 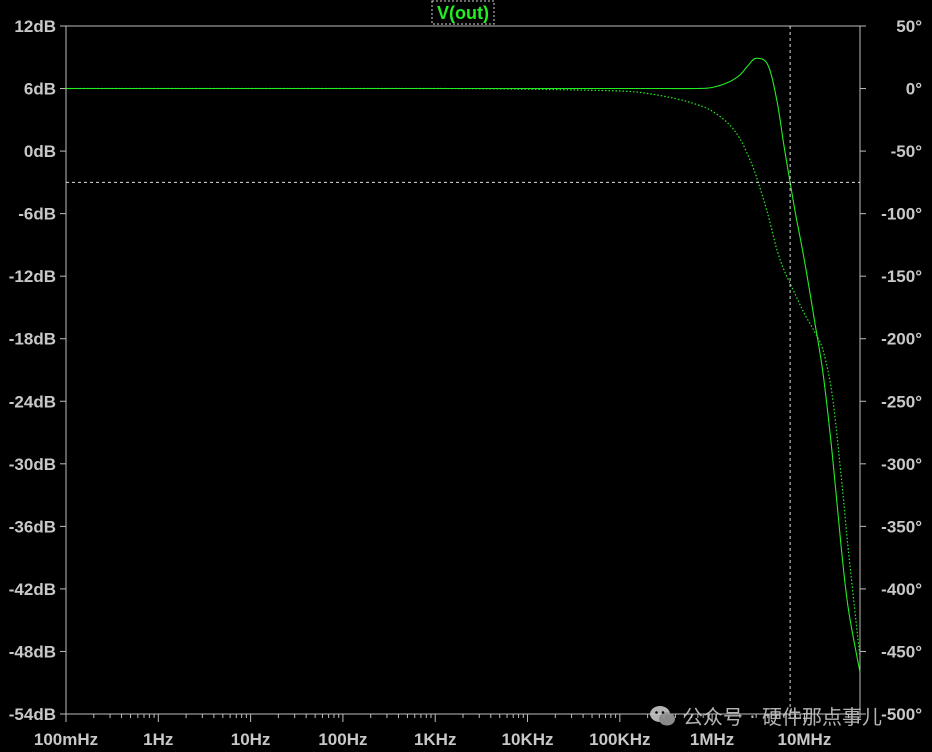 What do you see at coordinates (901, 526) in the screenshot?
I see `y-right-tick-label: -350°` at bounding box center [901, 526].